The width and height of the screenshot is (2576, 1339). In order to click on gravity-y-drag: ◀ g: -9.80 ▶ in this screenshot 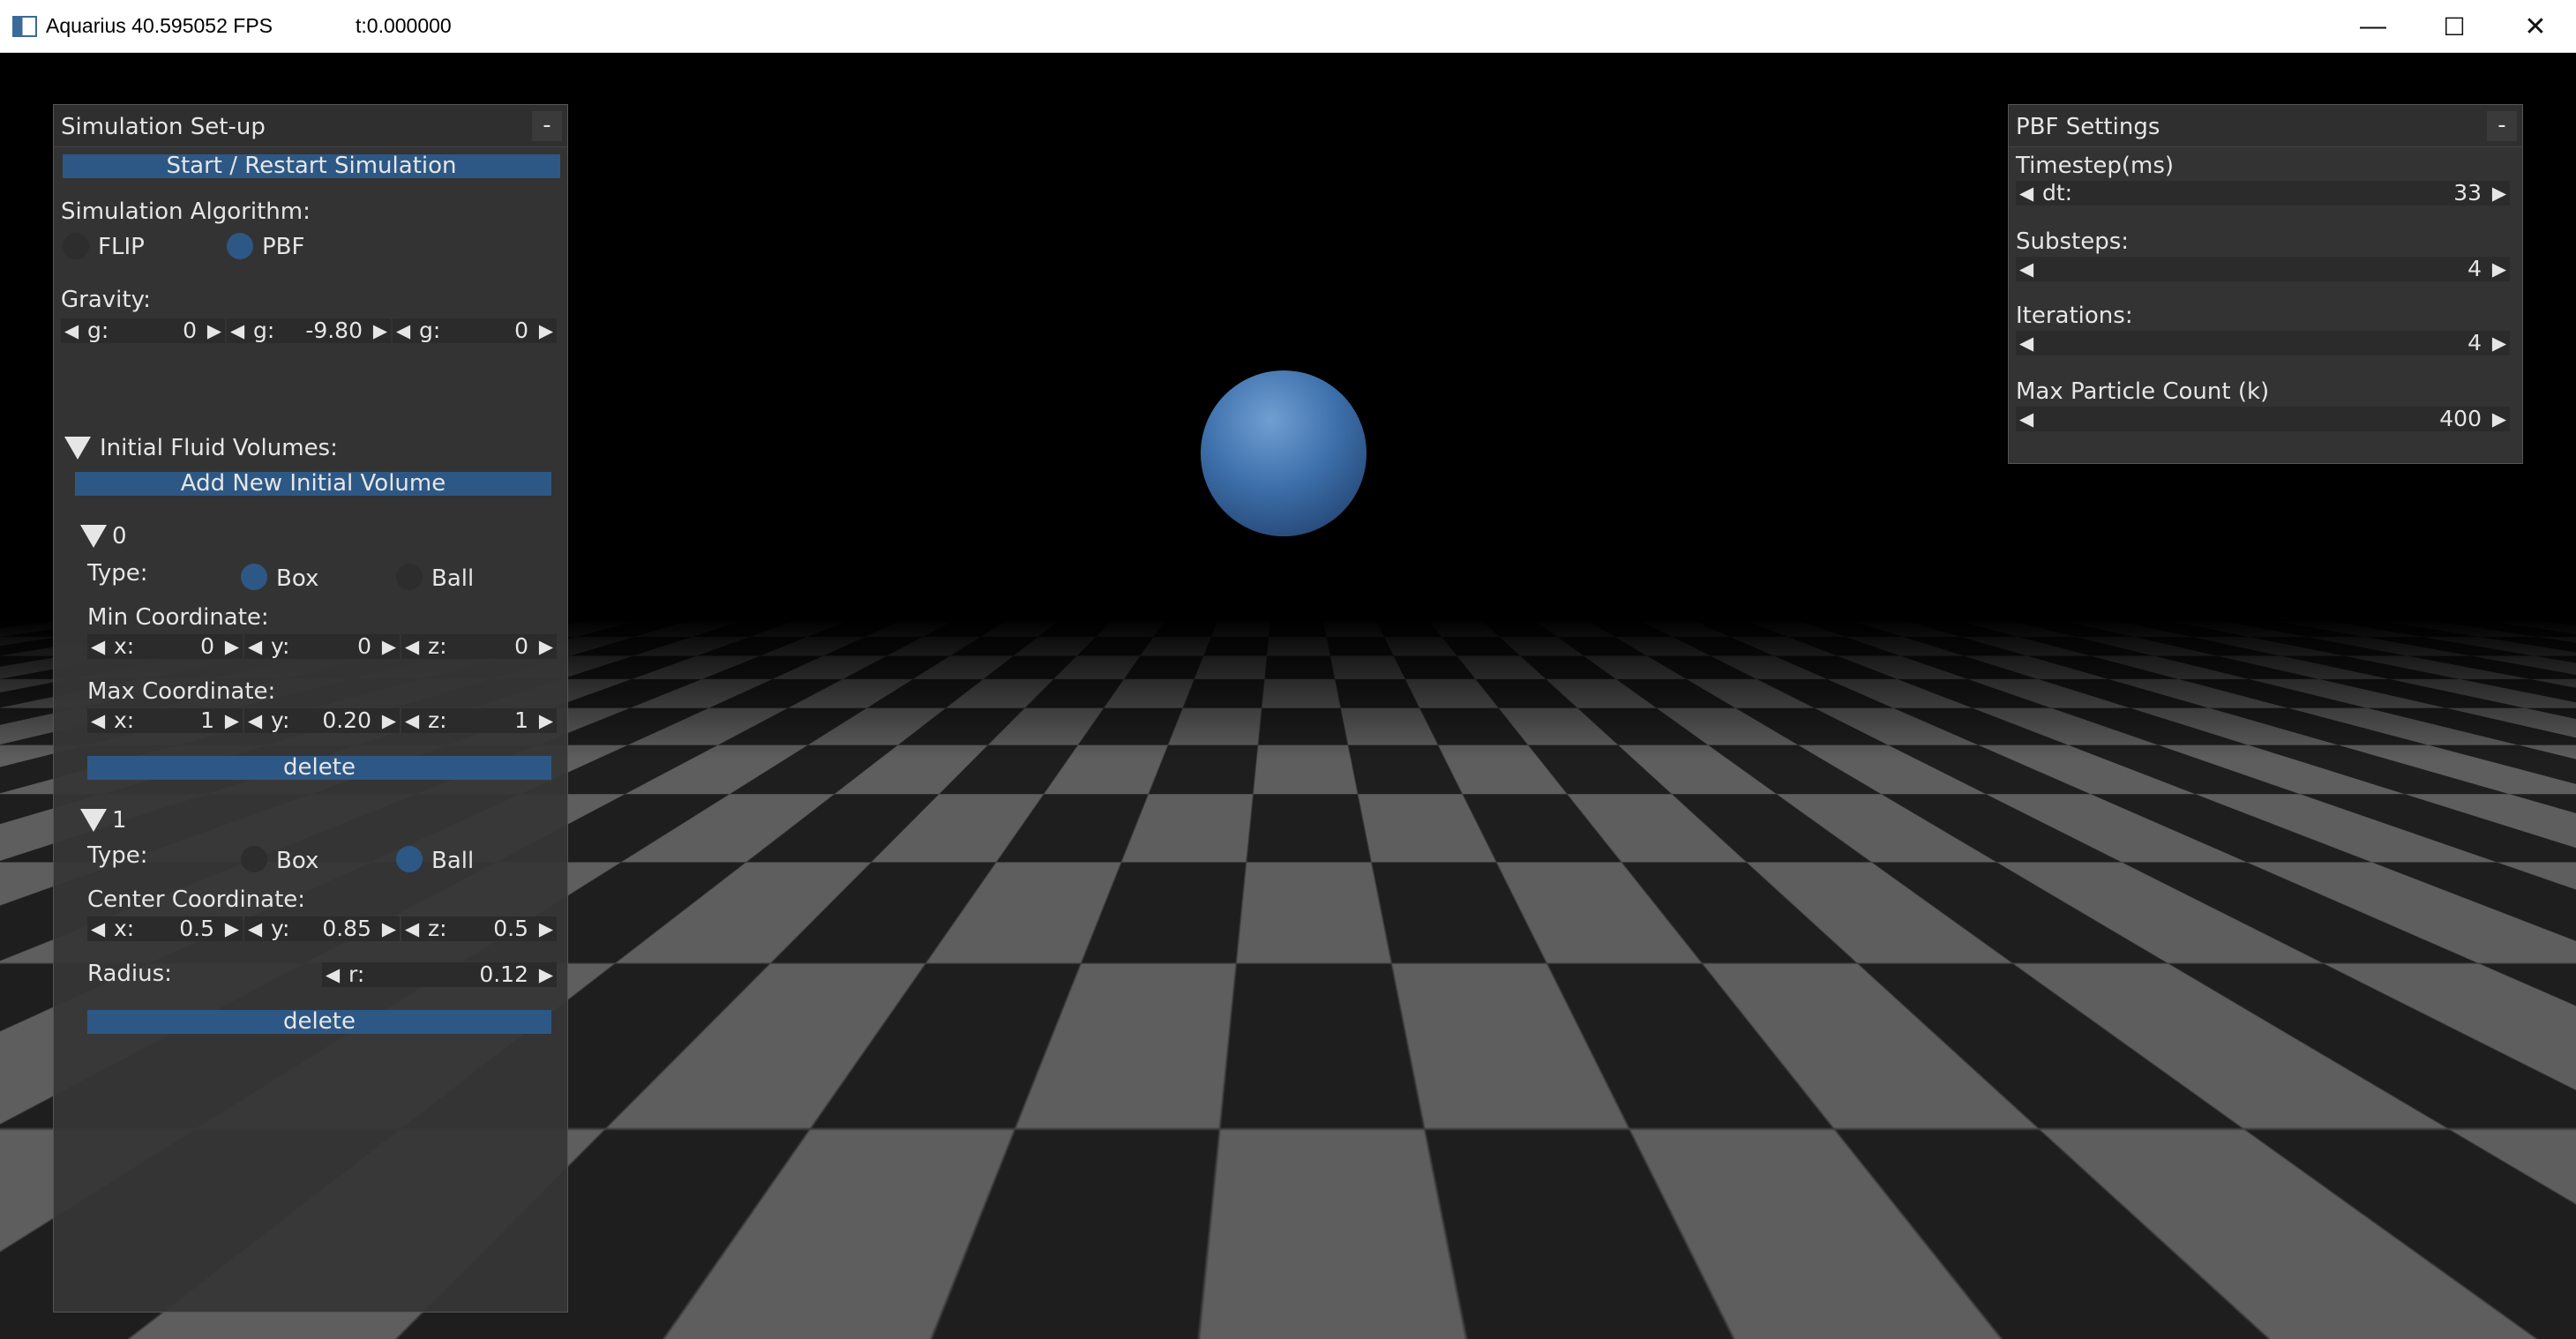, I will do `click(309, 330)`.